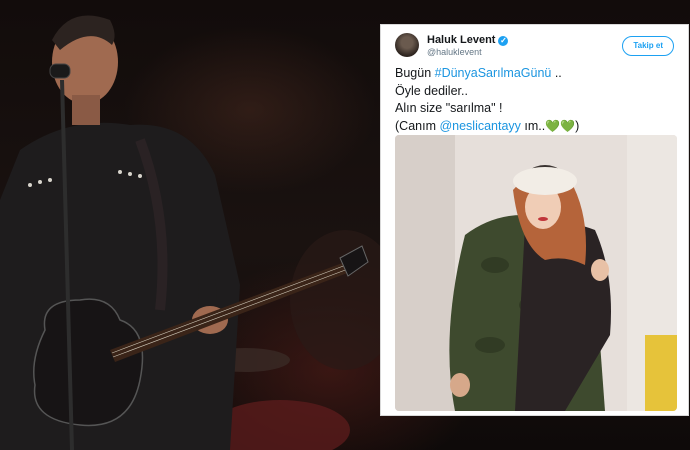 Image resolution: width=690 pixels, height=450 pixels. Describe the element at coordinates (407, 45) in the screenshot. I see `avatar` at that location.